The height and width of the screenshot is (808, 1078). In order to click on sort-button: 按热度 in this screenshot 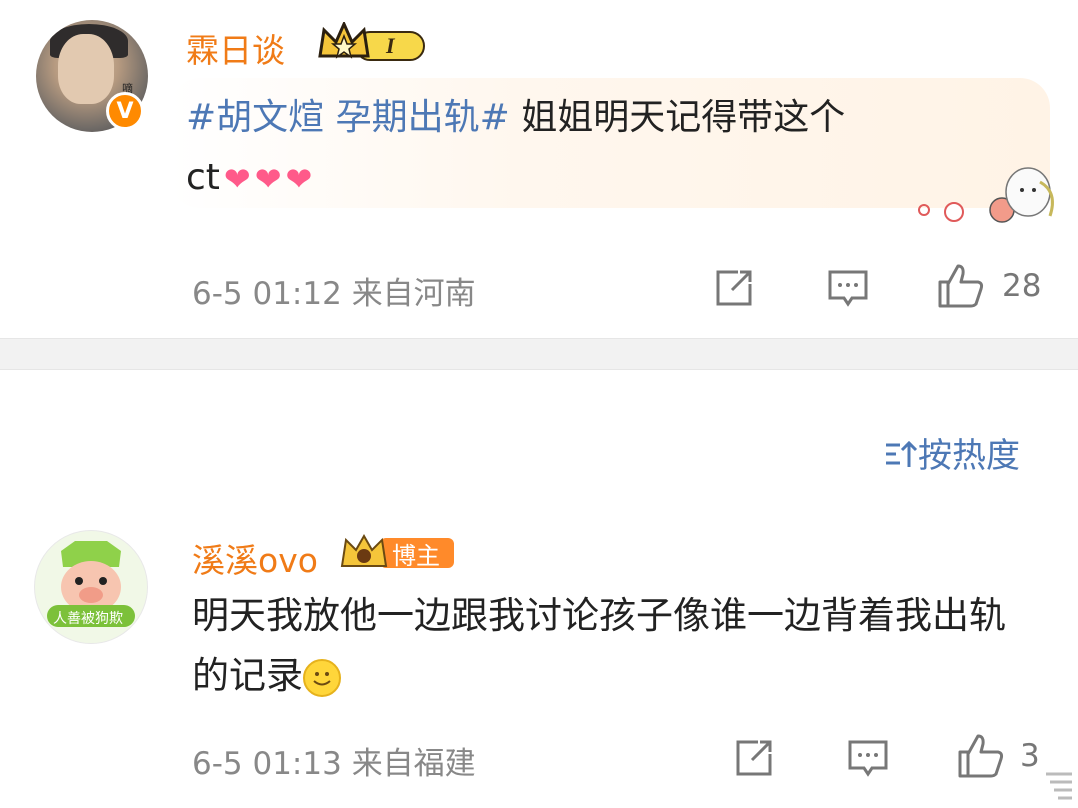, I will do `click(952, 452)`.